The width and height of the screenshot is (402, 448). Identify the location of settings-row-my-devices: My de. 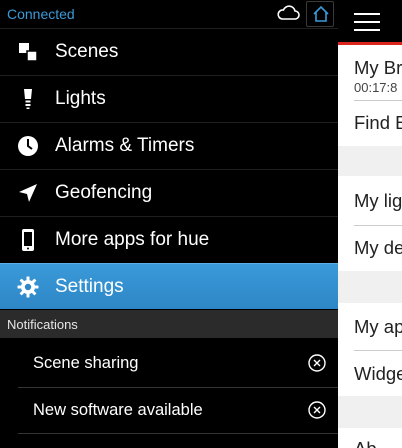
(378, 248).